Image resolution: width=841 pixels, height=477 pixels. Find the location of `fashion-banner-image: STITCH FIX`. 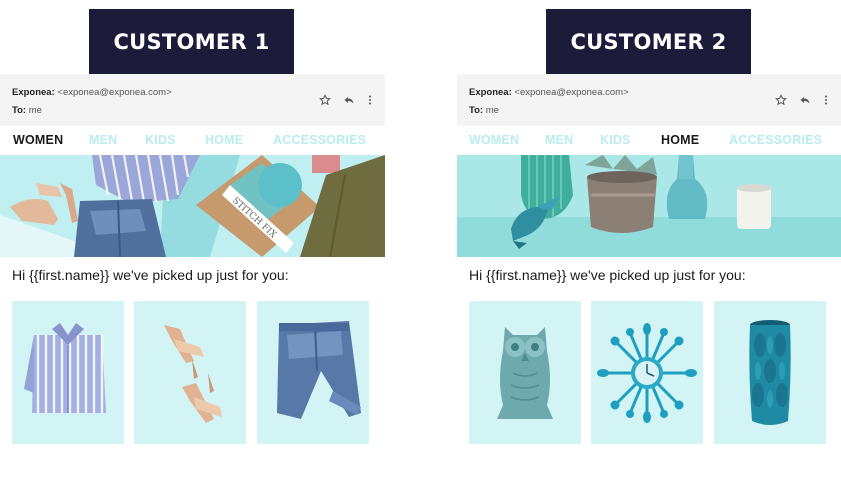

fashion-banner-image: STITCH FIX is located at coordinates (192, 206).